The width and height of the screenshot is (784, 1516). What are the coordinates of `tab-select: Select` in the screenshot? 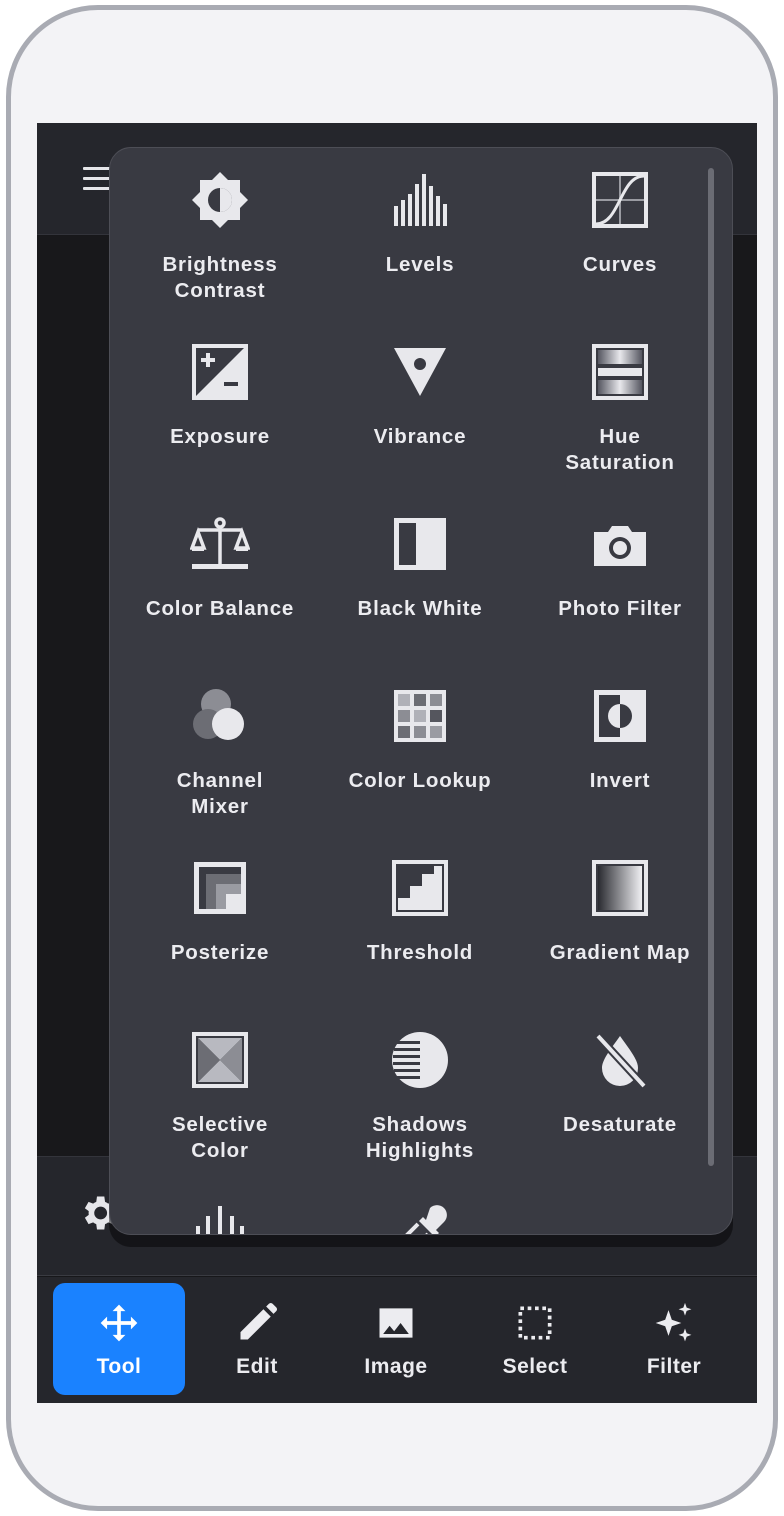 It's located at (535, 1339).